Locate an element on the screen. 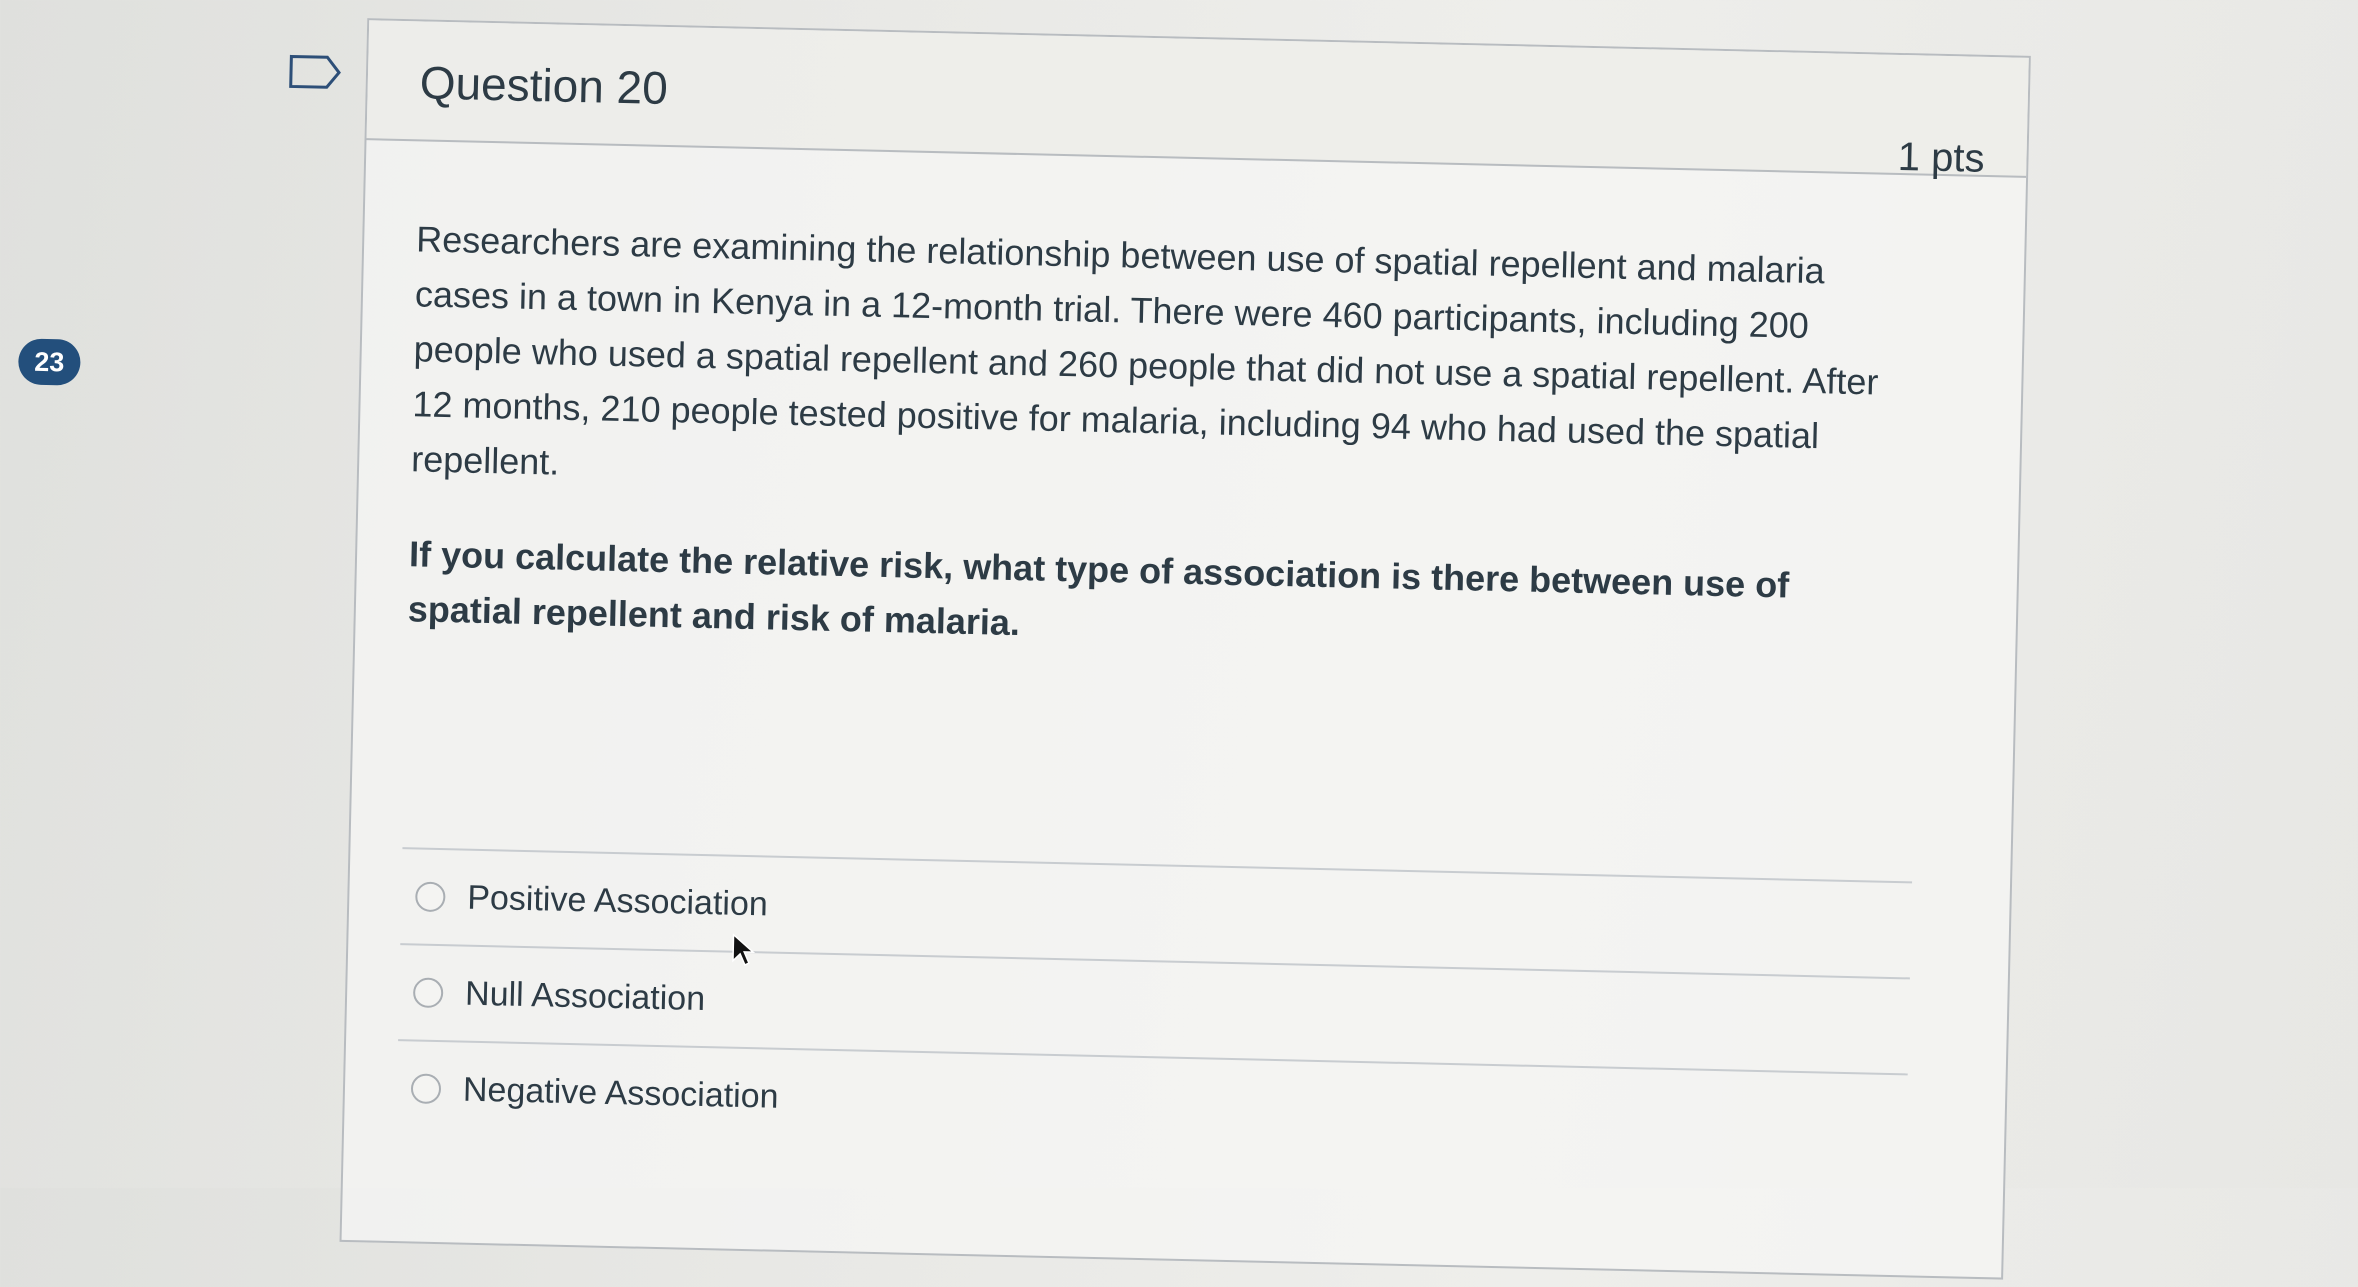  question-header: Question 20 1 pts is located at coordinates (1197, 100).